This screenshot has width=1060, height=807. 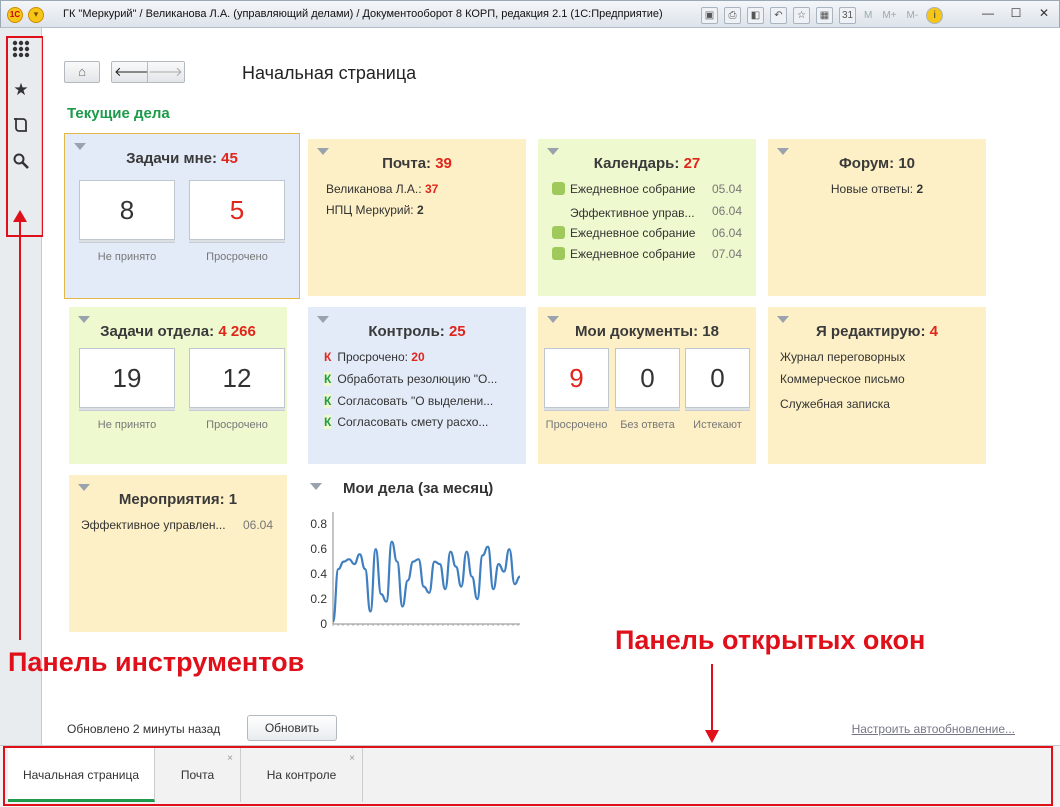 What do you see at coordinates (329, 73) in the screenshot?
I see `page-title: Начальная страница` at bounding box center [329, 73].